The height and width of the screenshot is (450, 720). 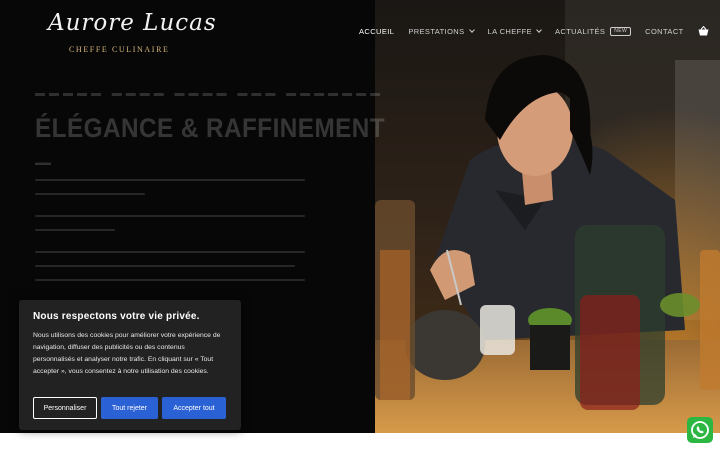 I want to click on logo-script-text: Aurore Lucas, so click(x=132, y=23).